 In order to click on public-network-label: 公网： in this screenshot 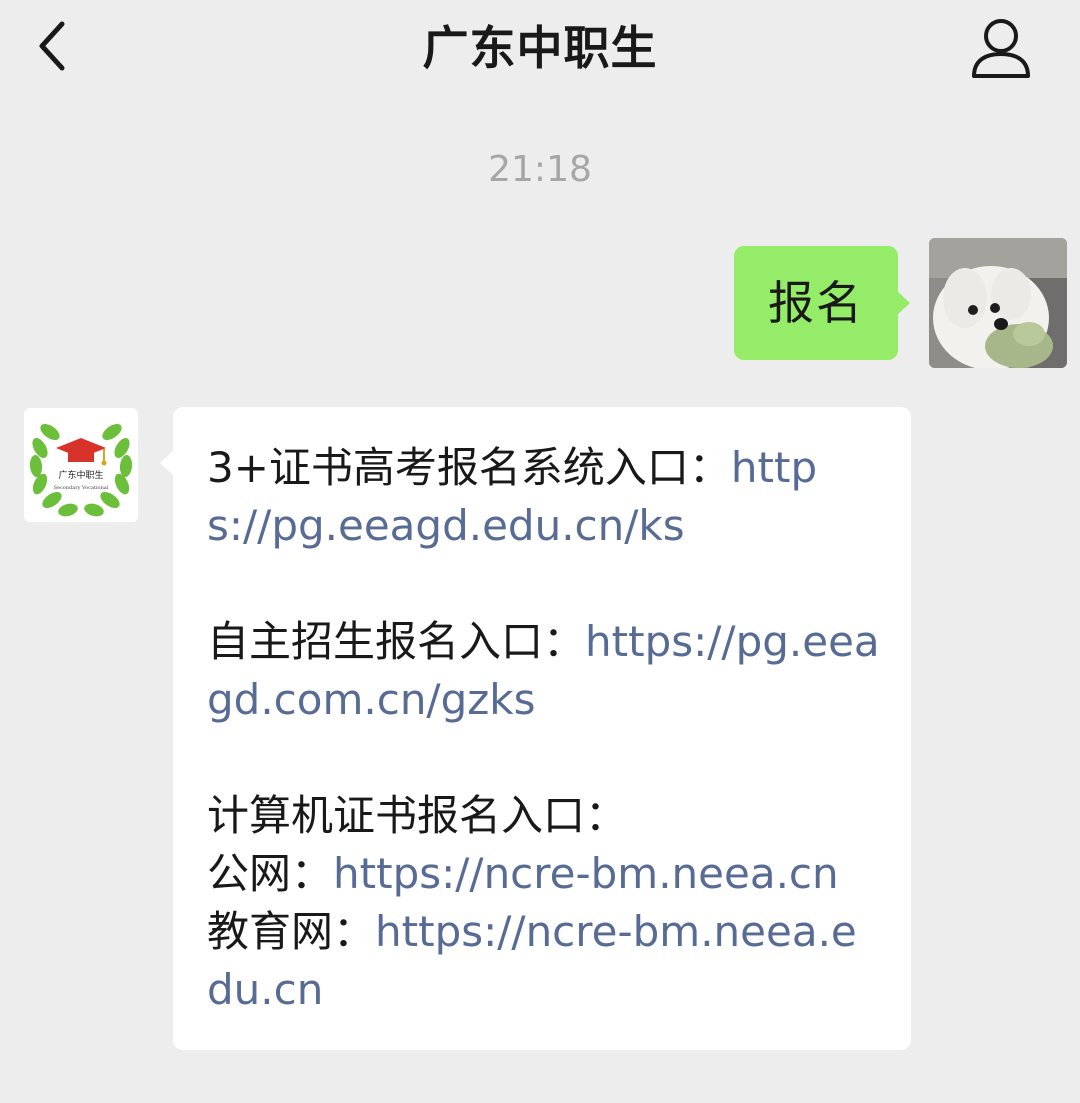, I will do `click(270, 873)`.